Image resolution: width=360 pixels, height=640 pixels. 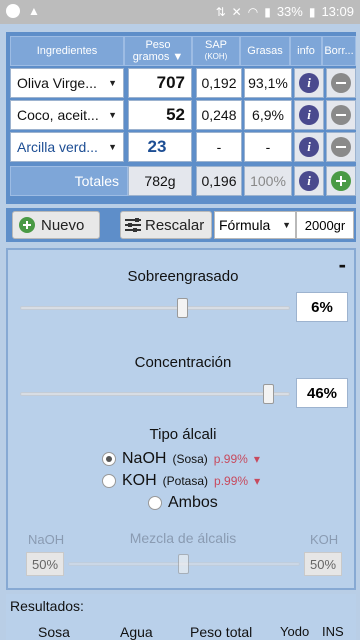 I want to click on totals-info-button: i, so click(x=309, y=181).